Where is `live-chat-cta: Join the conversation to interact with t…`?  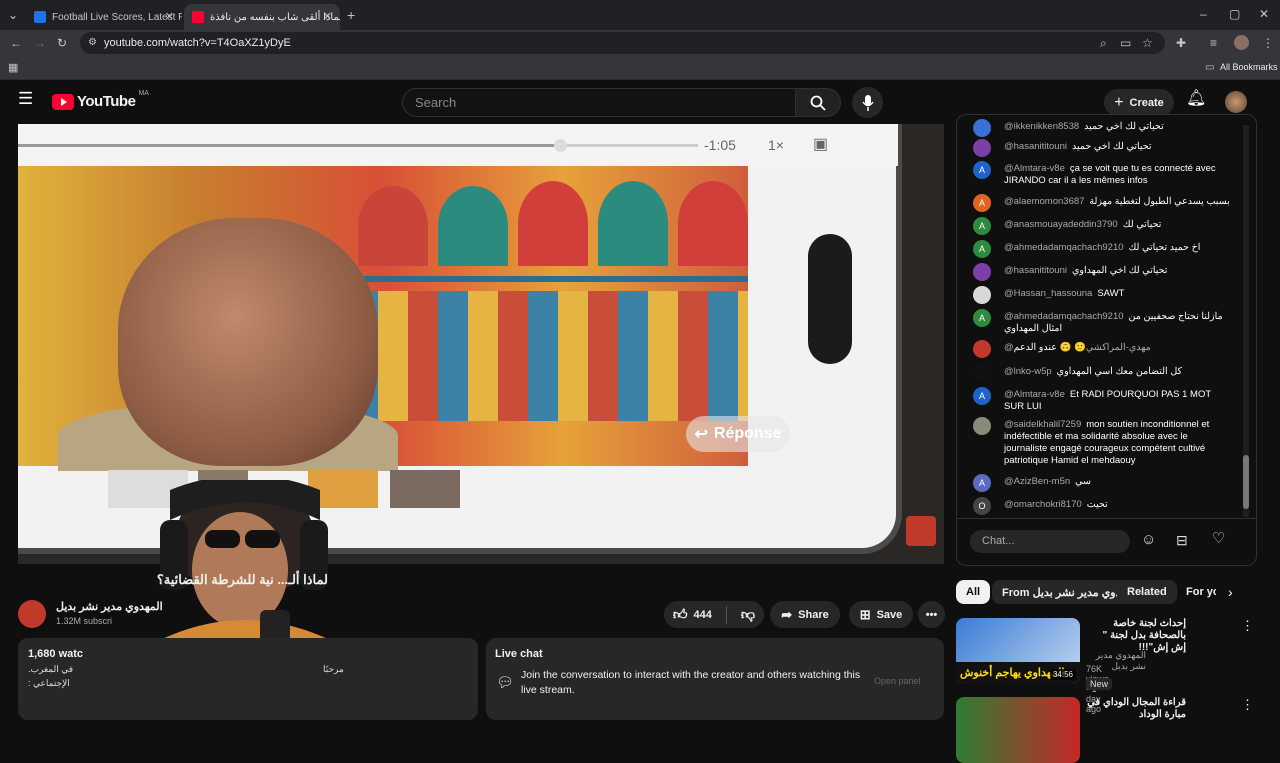
live-chat-cta: Join the conversation to interact with t… is located at coordinates (691, 682).